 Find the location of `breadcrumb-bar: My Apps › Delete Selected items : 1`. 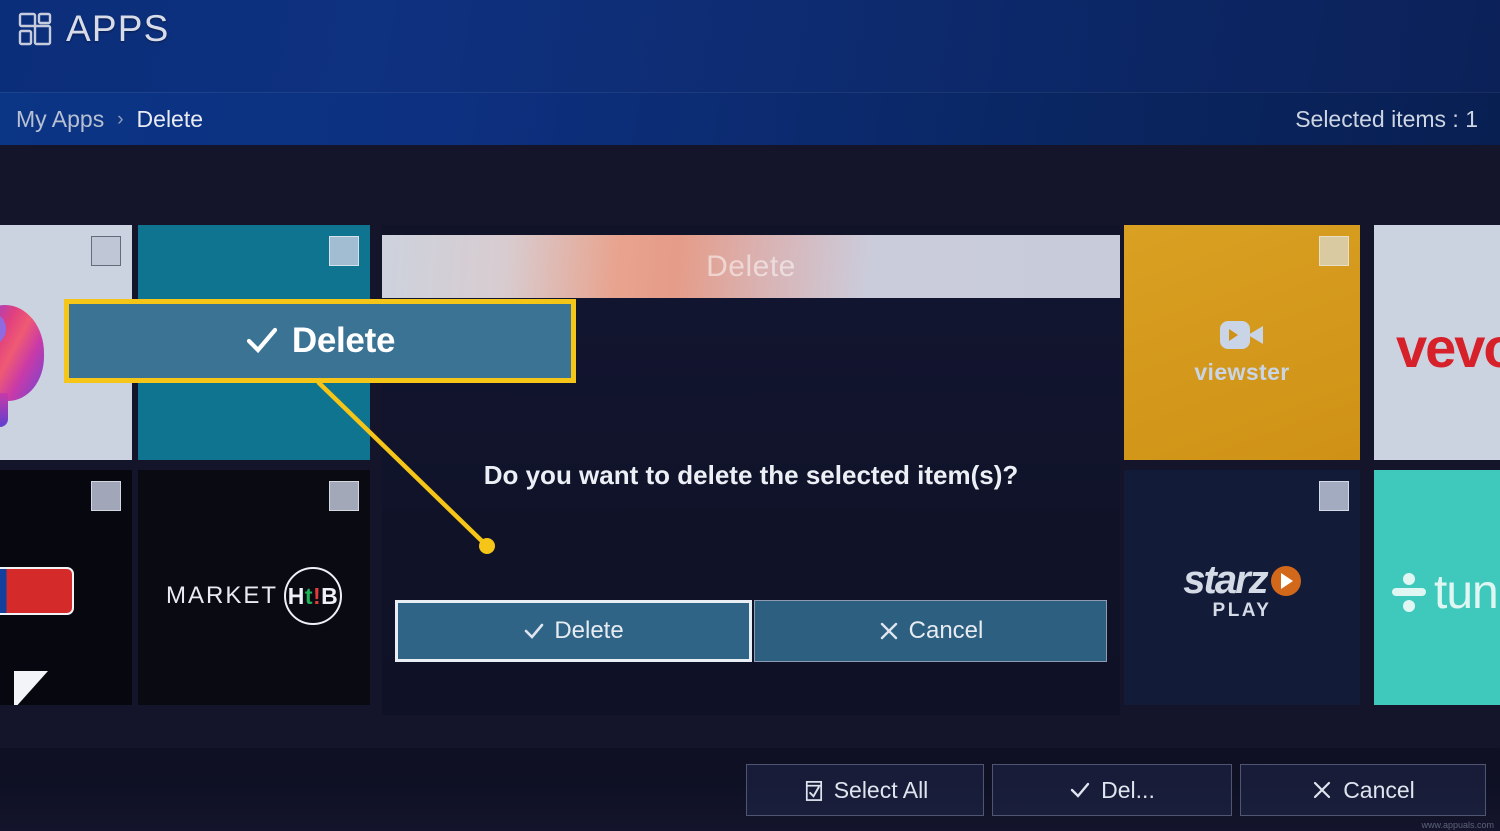

breadcrumb-bar: My Apps › Delete Selected items : 1 is located at coordinates (750, 118).